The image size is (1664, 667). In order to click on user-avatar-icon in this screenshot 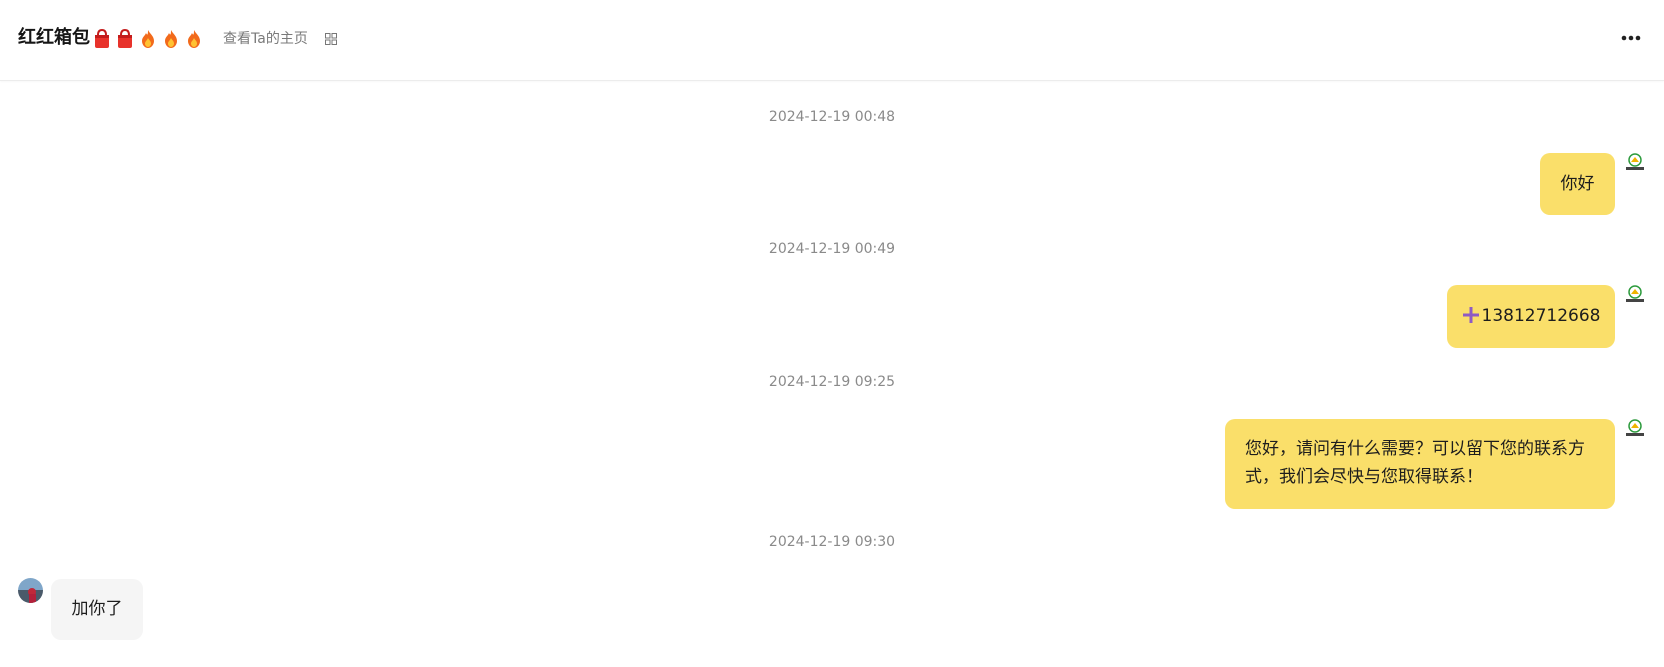, I will do `click(30, 590)`.